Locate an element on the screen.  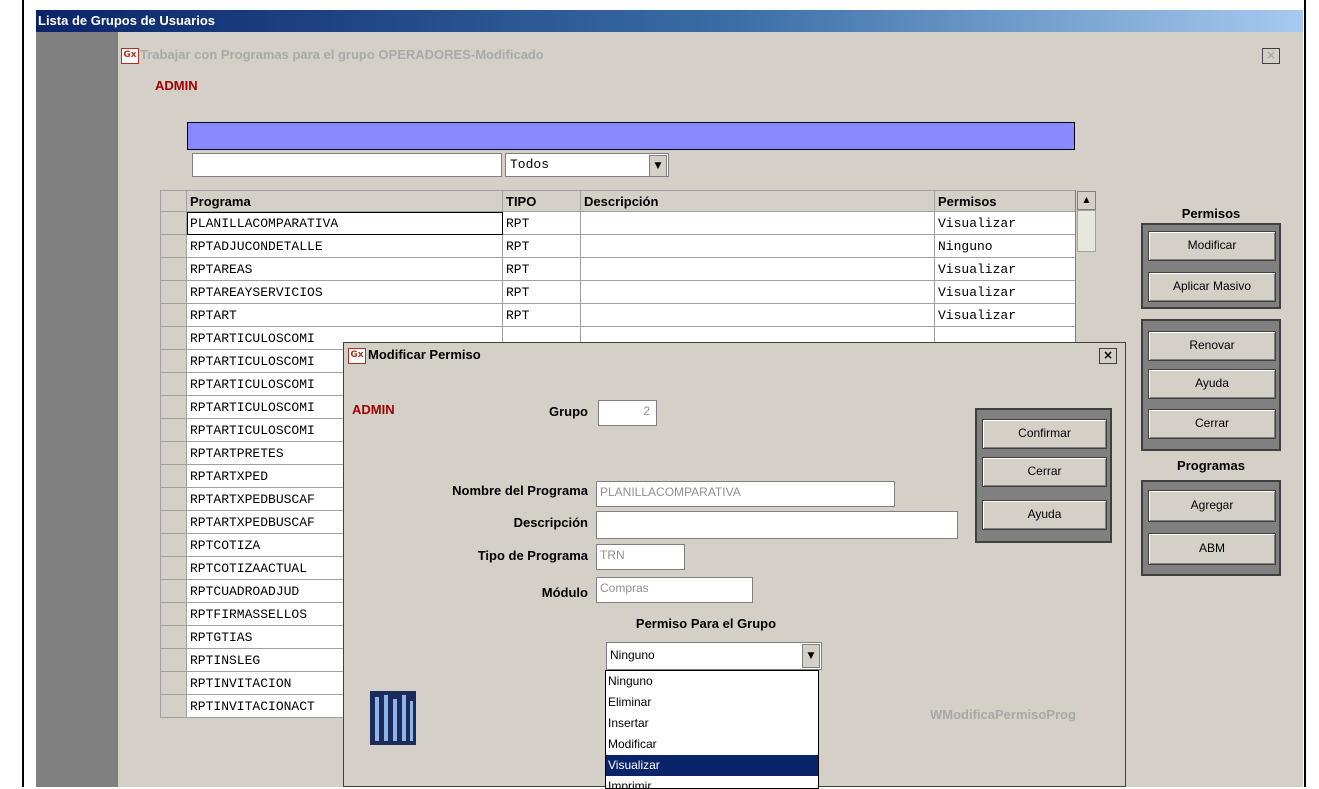
dialog-ayuda-button: Ayuda is located at coordinates (1044, 515).